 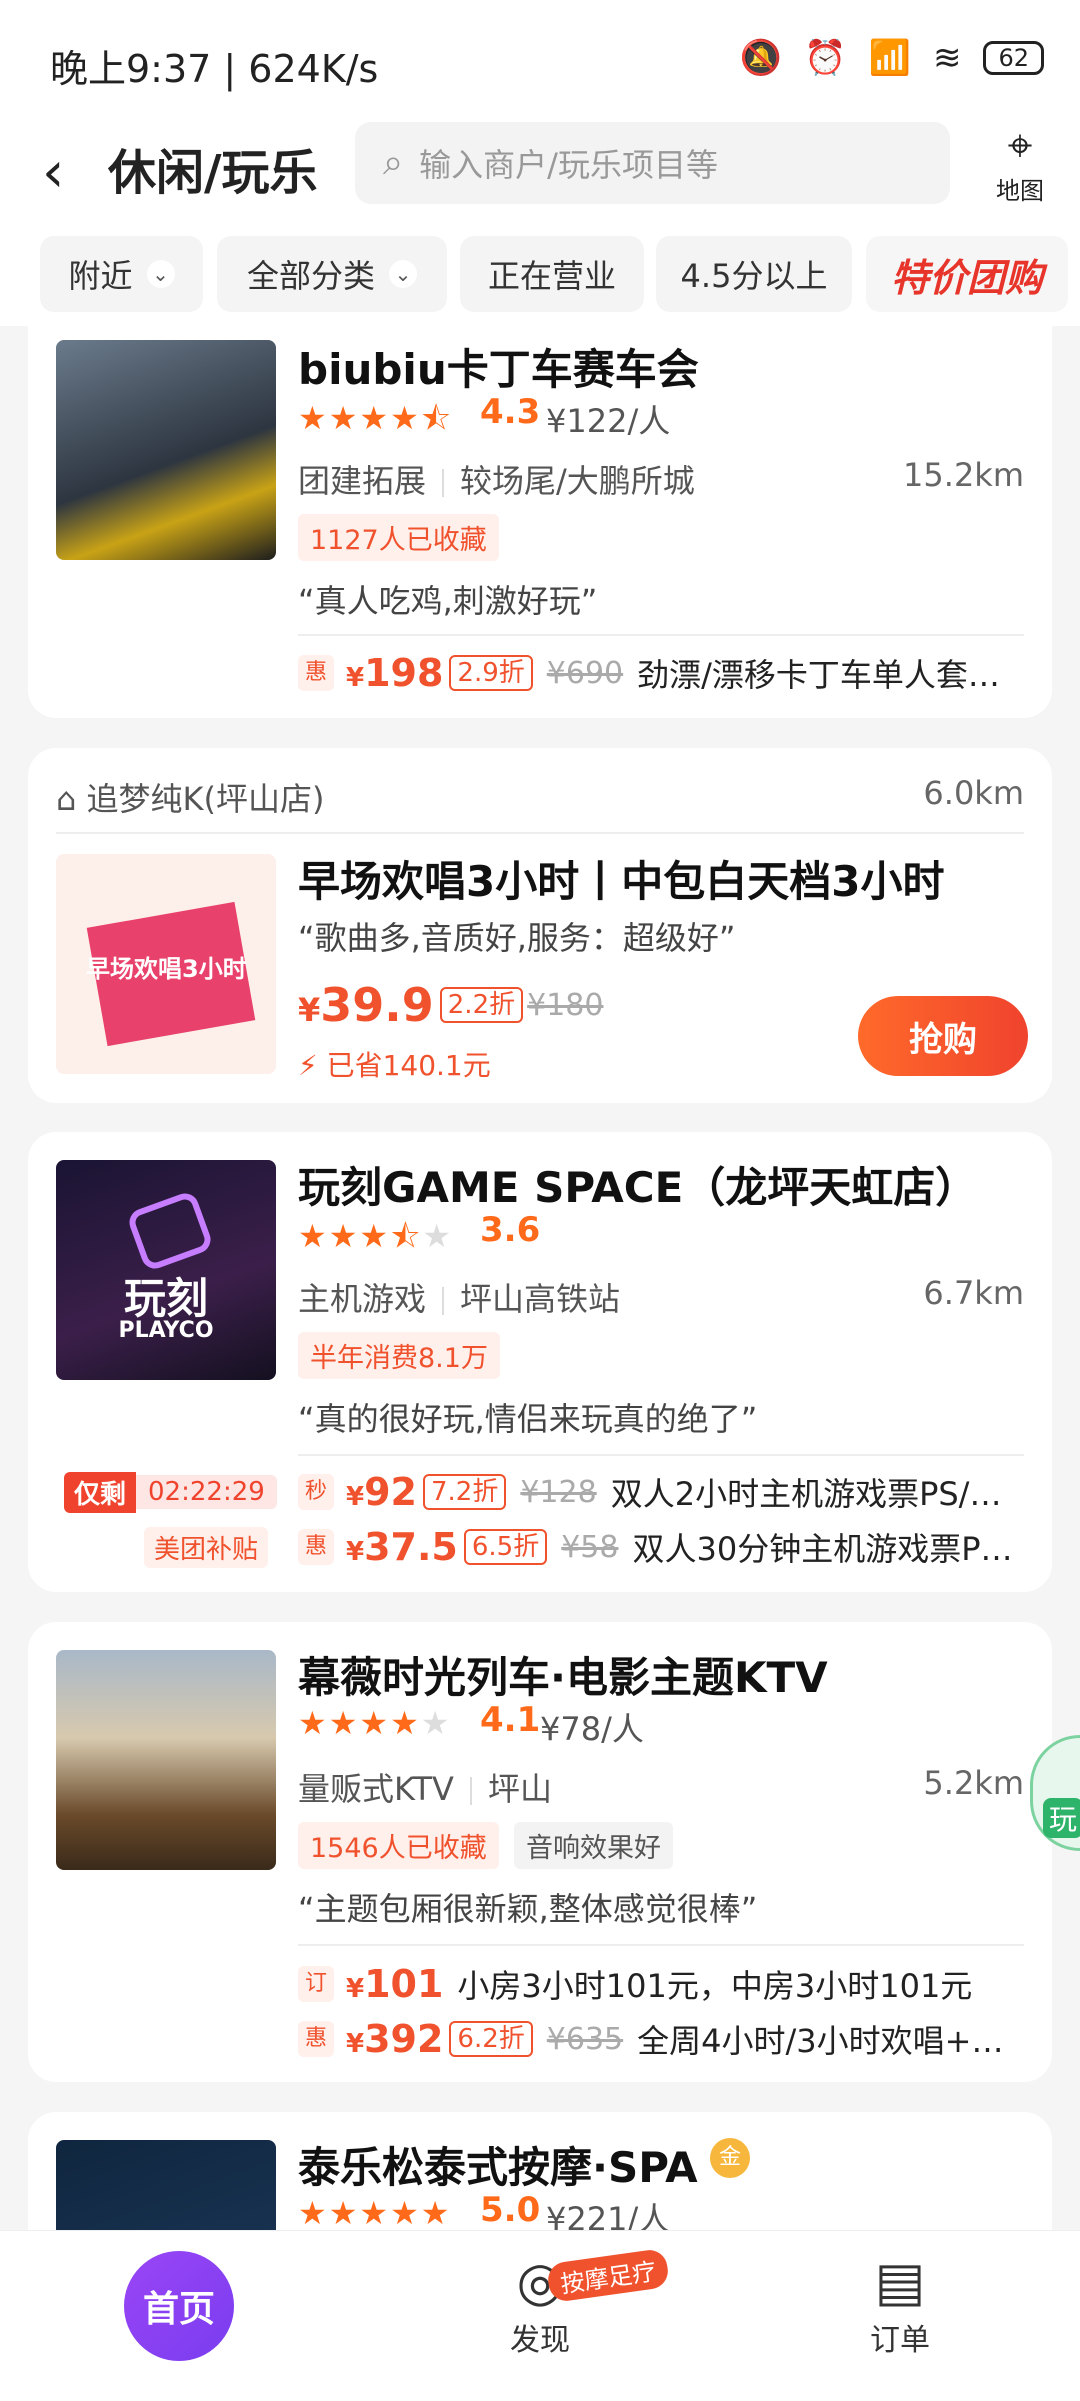 I want to click on filter-category: 全部分类 ⌄, so click(x=332, y=274).